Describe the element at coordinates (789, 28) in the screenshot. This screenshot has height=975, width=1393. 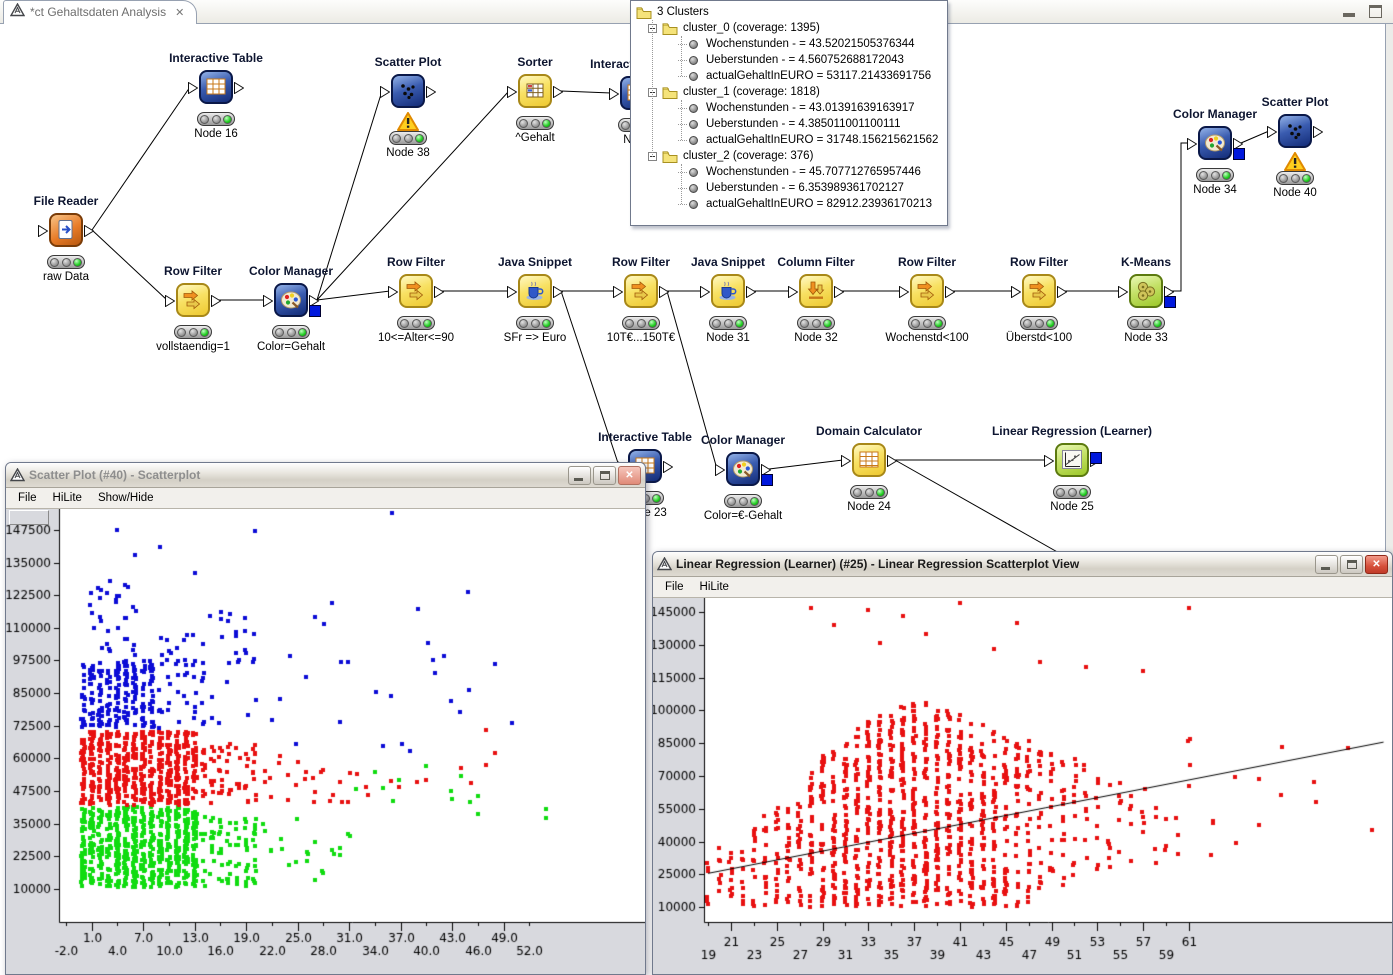
I see `tree-cluster-row: cluster_0 (coverage: 1395)` at that location.